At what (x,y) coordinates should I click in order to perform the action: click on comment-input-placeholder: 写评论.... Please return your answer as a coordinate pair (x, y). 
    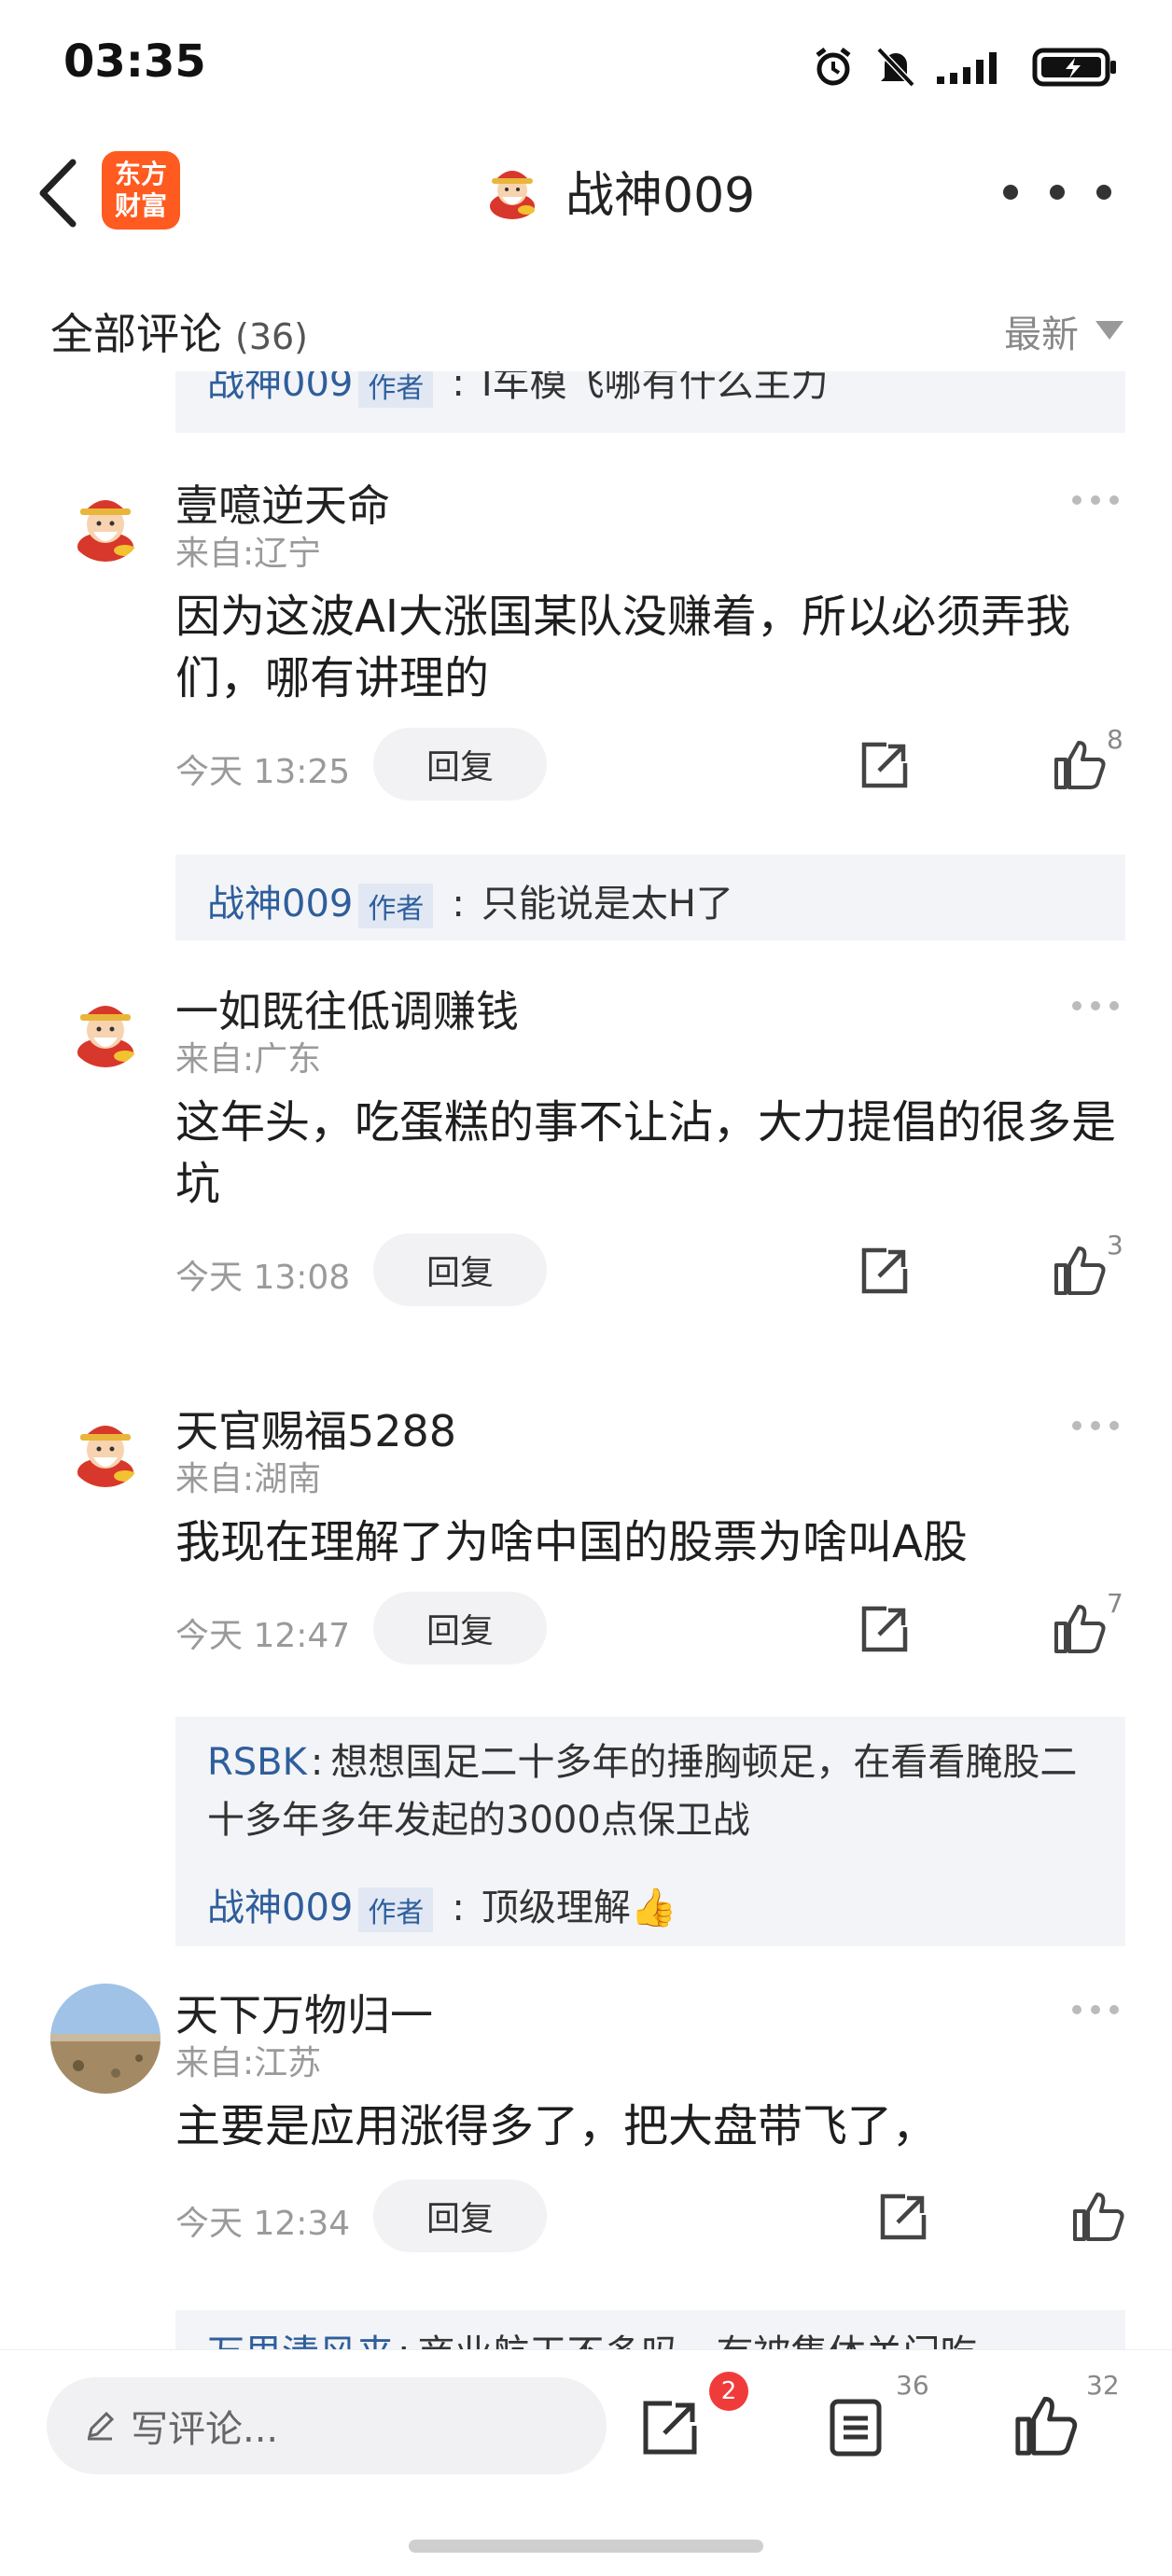
    Looking at the image, I should click on (205, 2429).